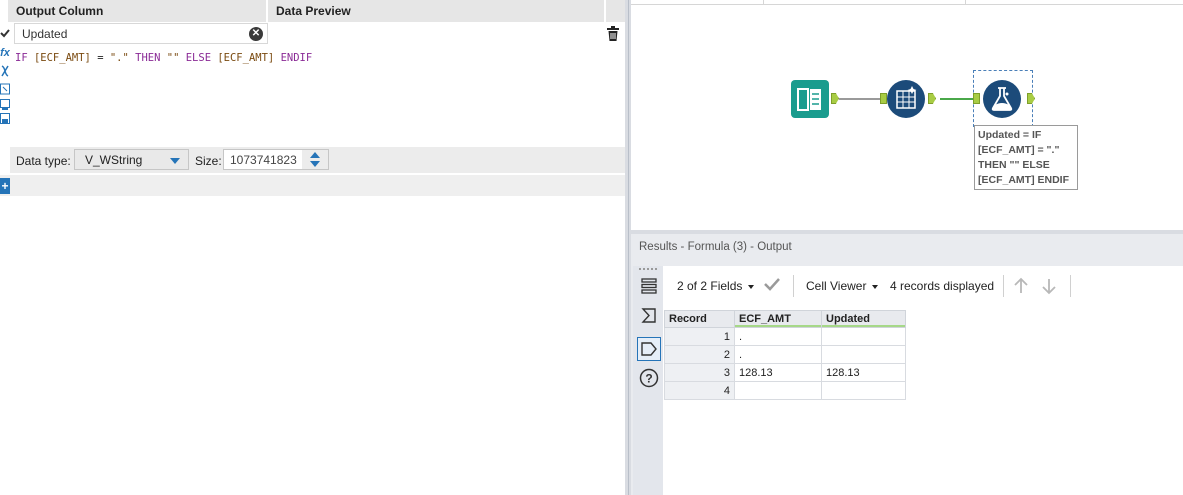  Describe the element at coordinates (5, 119) in the screenshot. I see `save-expression-icon` at that location.